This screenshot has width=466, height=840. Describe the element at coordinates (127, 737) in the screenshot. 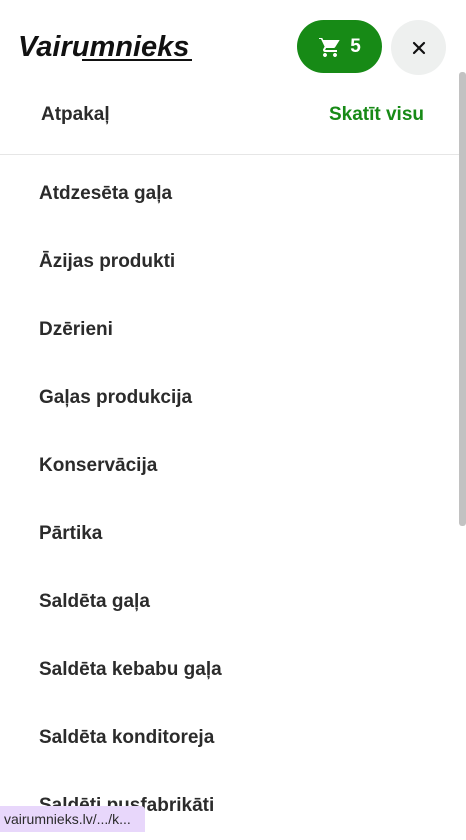

I see `menu-item-label: Saldēta konditoreja` at that location.